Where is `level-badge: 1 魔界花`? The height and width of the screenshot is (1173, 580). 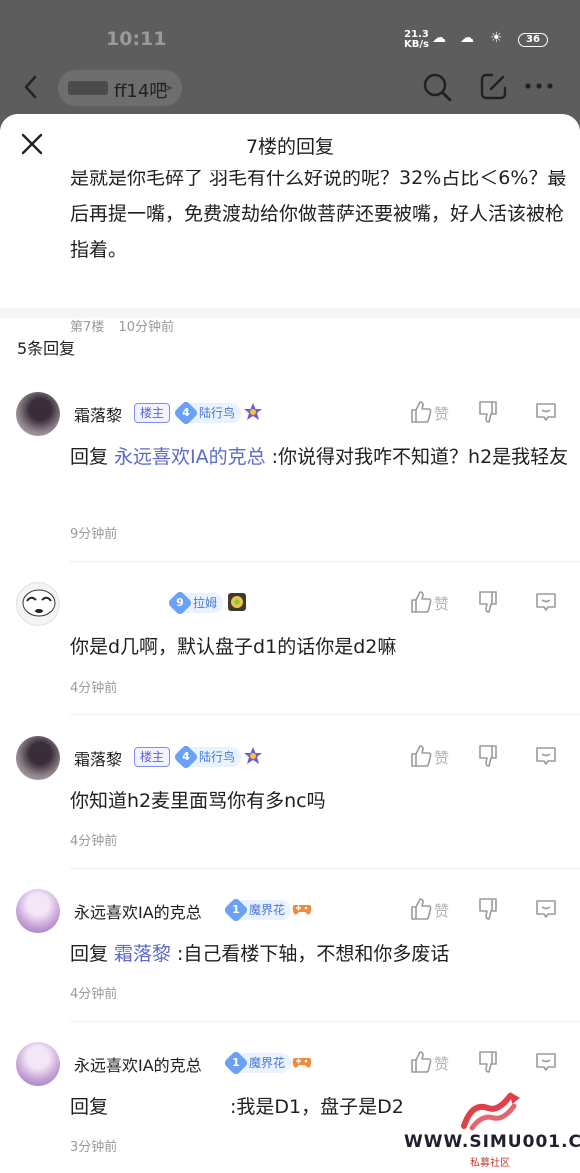 level-badge: 1 魔界花 is located at coordinates (257, 910).